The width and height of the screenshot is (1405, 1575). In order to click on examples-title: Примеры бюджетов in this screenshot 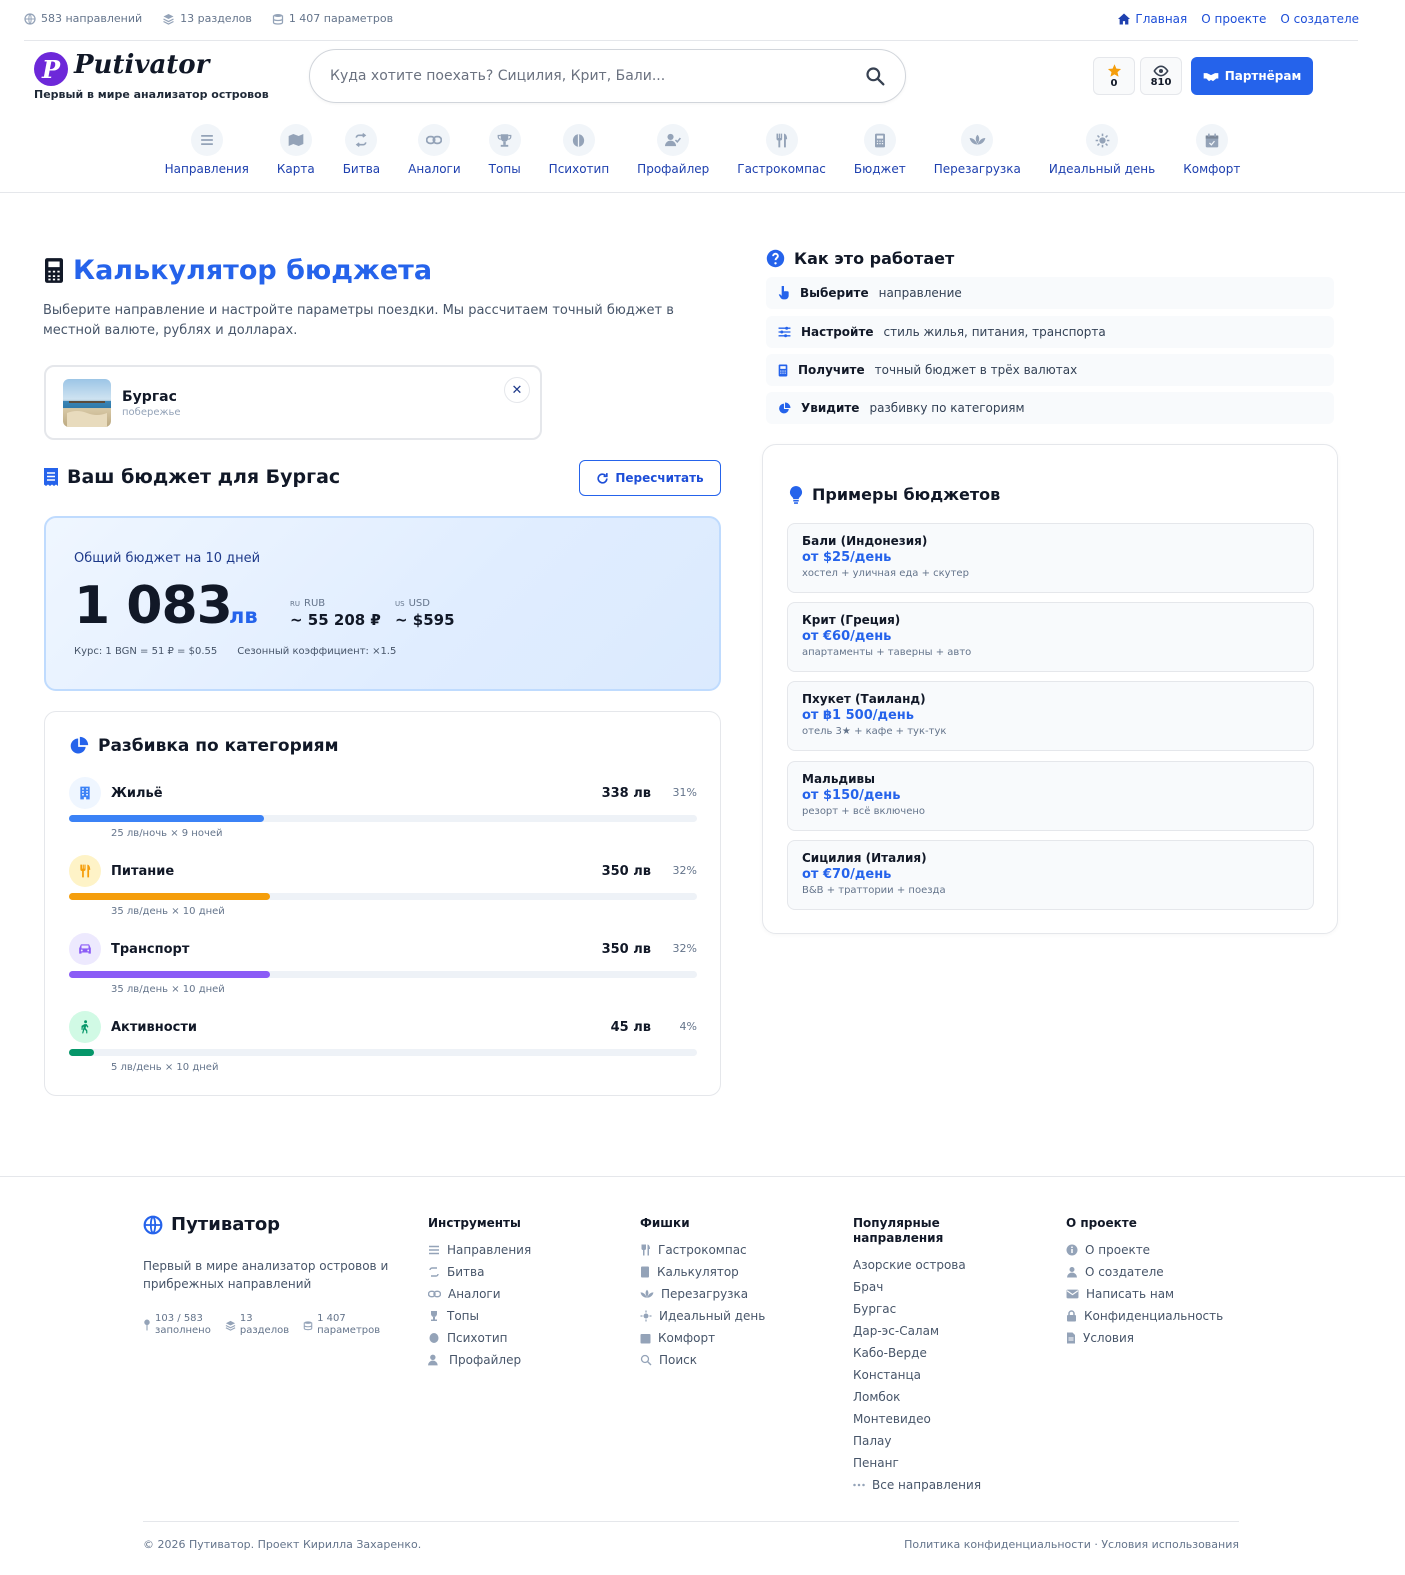, I will do `click(894, 494)`.